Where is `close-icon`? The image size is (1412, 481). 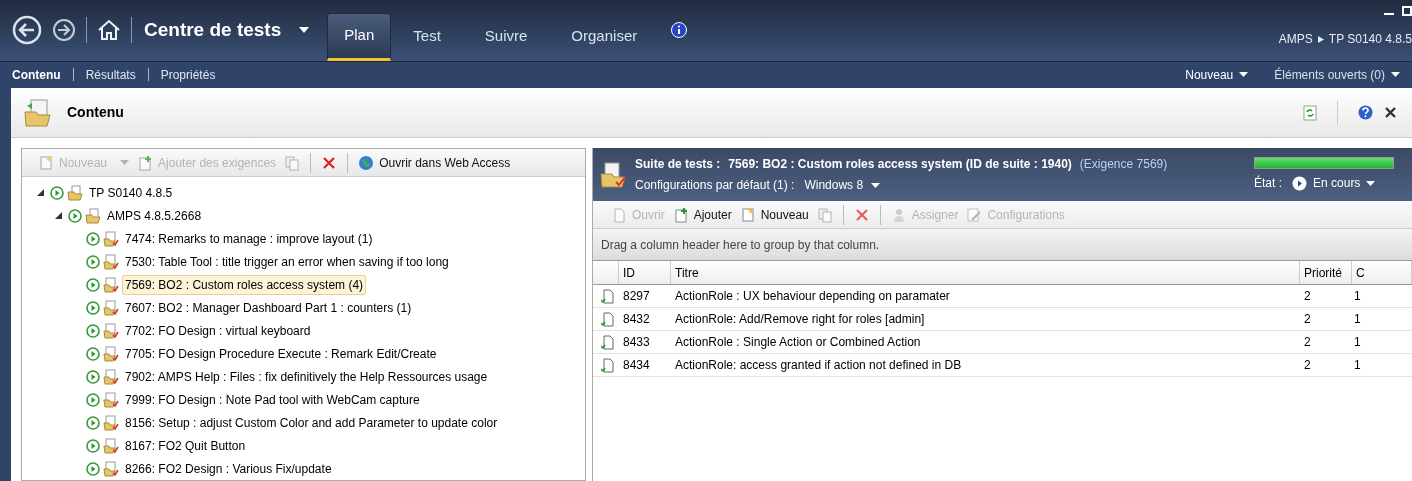 close-icon is located at coordinates (1390, 112).